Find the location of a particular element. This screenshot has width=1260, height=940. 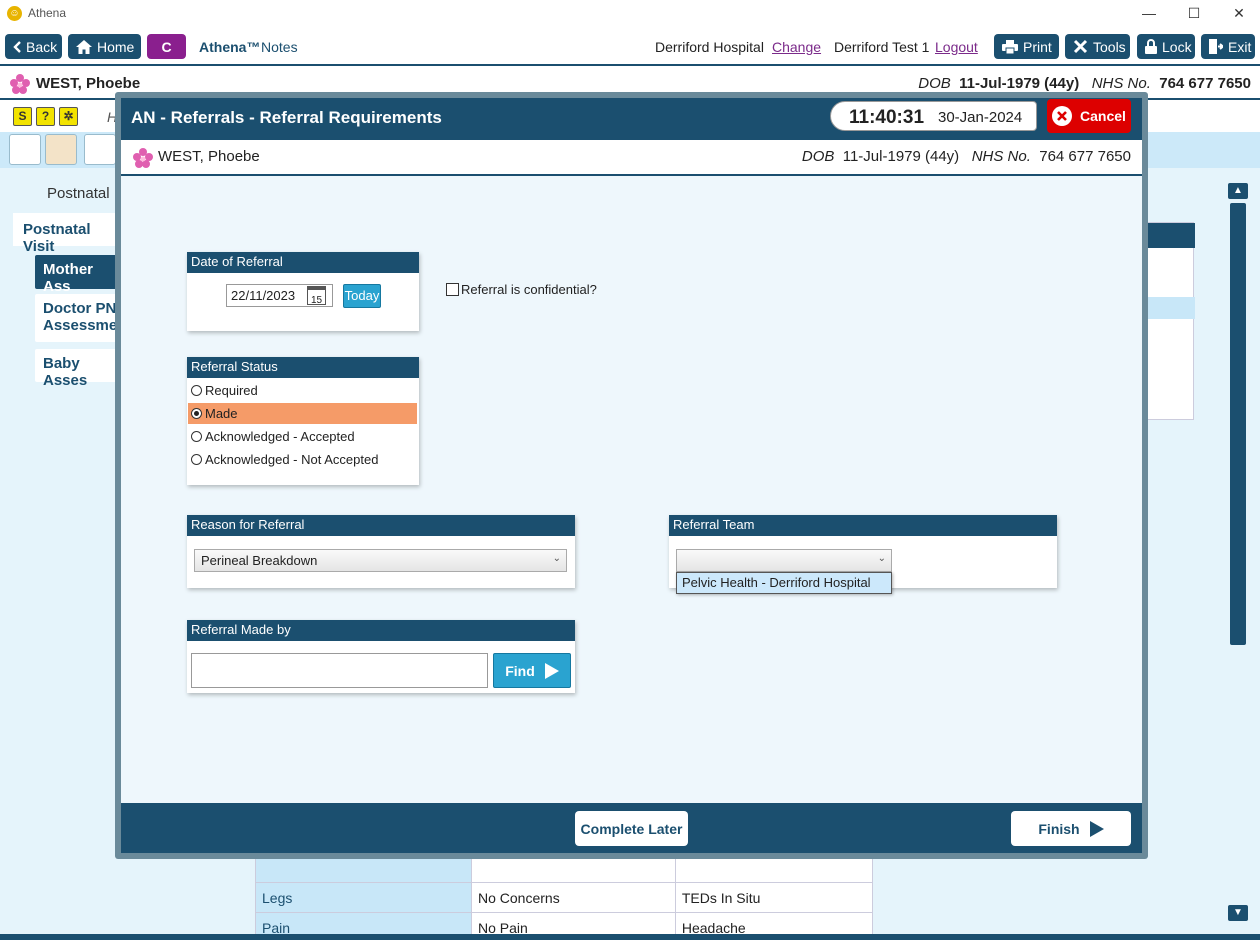

team-header: Referral Team is located at coordinates (863, 525).